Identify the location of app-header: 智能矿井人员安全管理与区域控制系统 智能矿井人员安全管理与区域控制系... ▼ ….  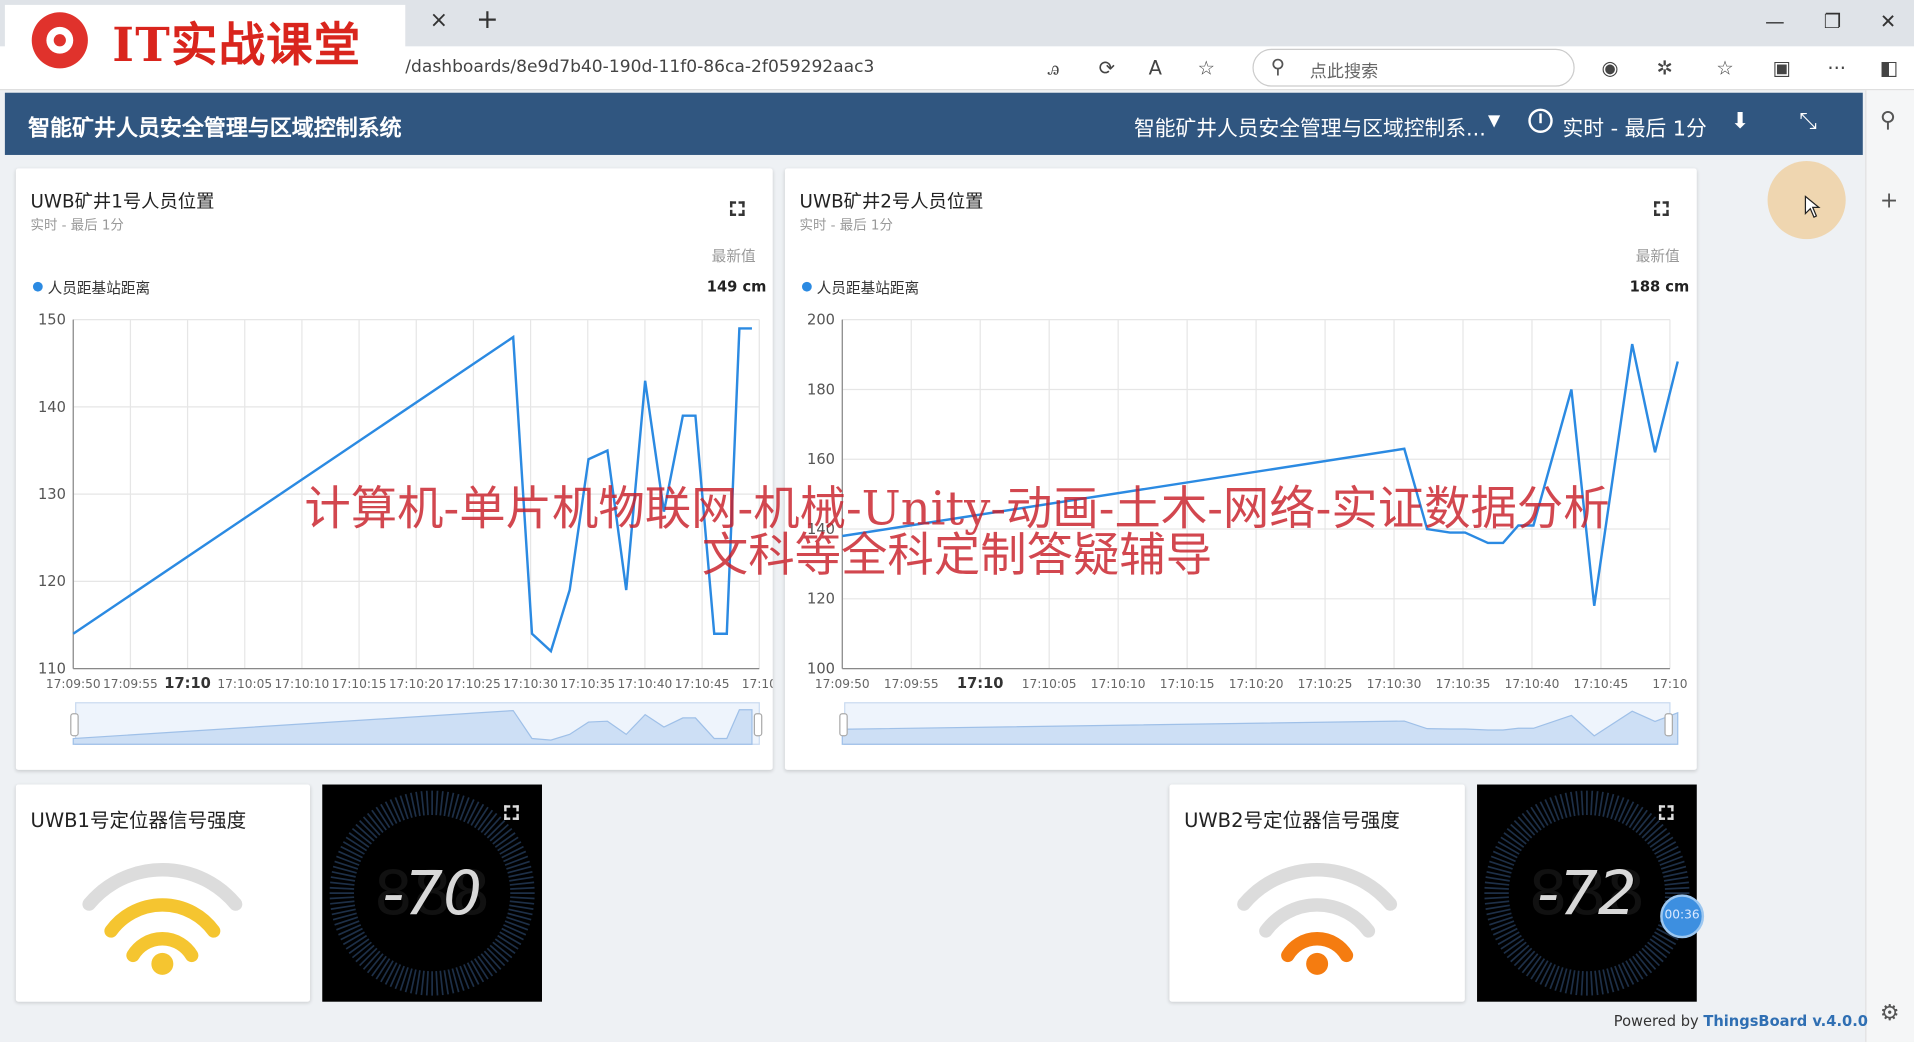
(933, 123).